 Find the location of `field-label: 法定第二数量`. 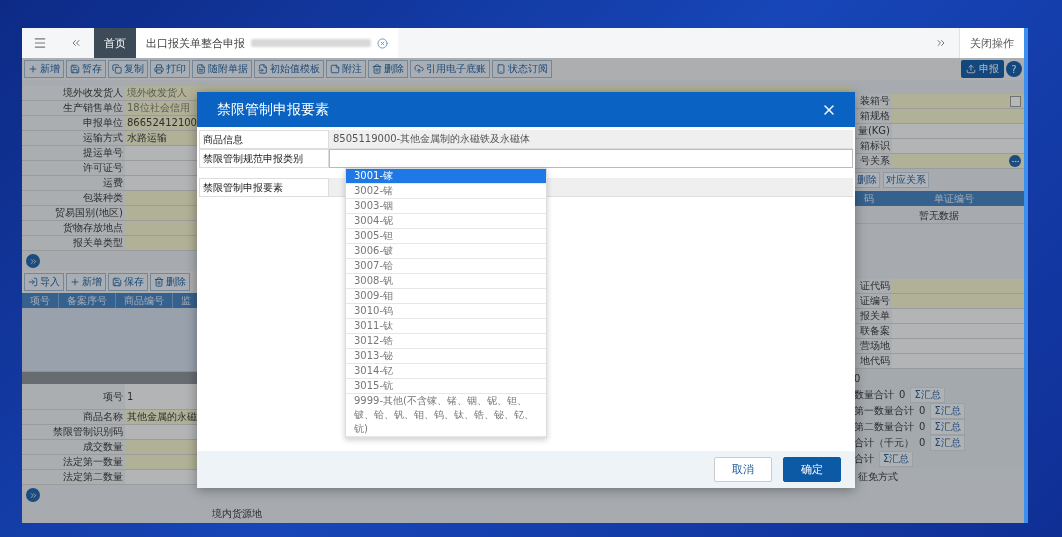

field-label: 法定第二数量 is located at coordinates (73, 477).